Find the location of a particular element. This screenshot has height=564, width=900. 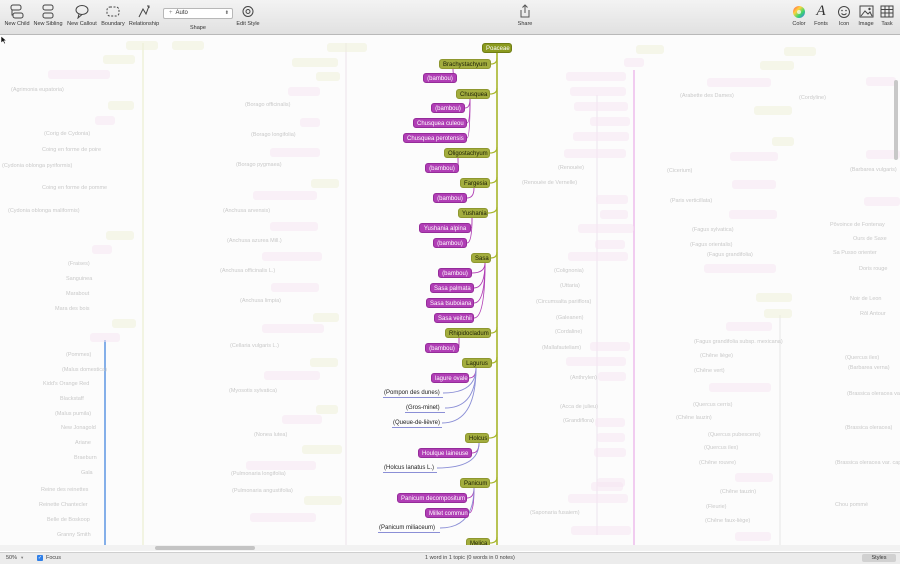

faded-topic-label: (Cydonia oblonga pyriformis) is located at coordinates (37, 166).